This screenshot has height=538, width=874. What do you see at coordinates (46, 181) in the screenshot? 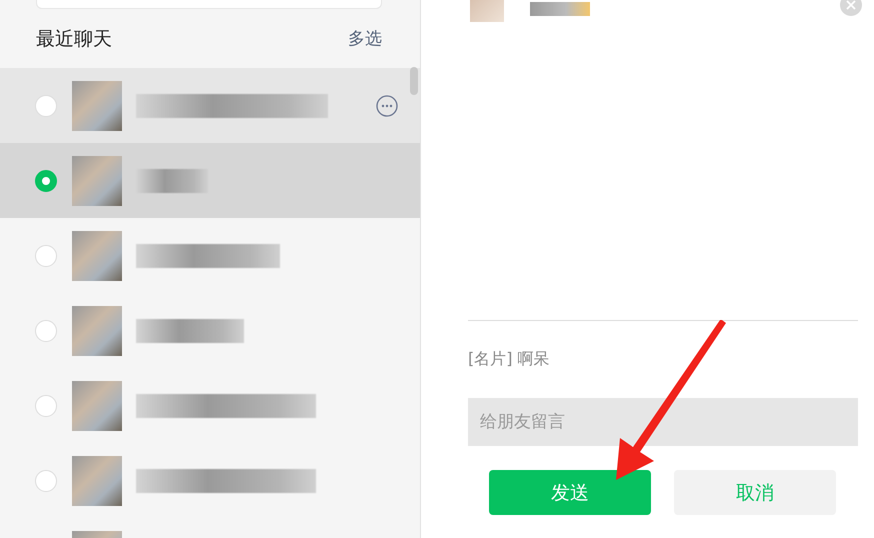
I see `radio-button` at bounding box center [46, 181].